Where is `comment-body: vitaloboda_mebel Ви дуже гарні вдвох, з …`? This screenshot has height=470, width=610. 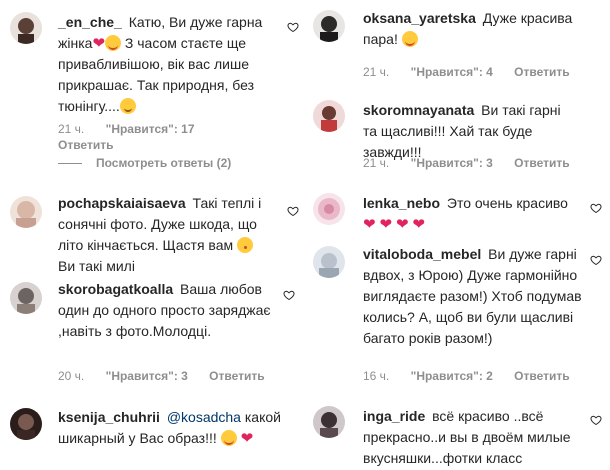
comment-body: vitaloboda_mebel Ви дуже гарні вдвох, з … is located at coordinates (474, 296).